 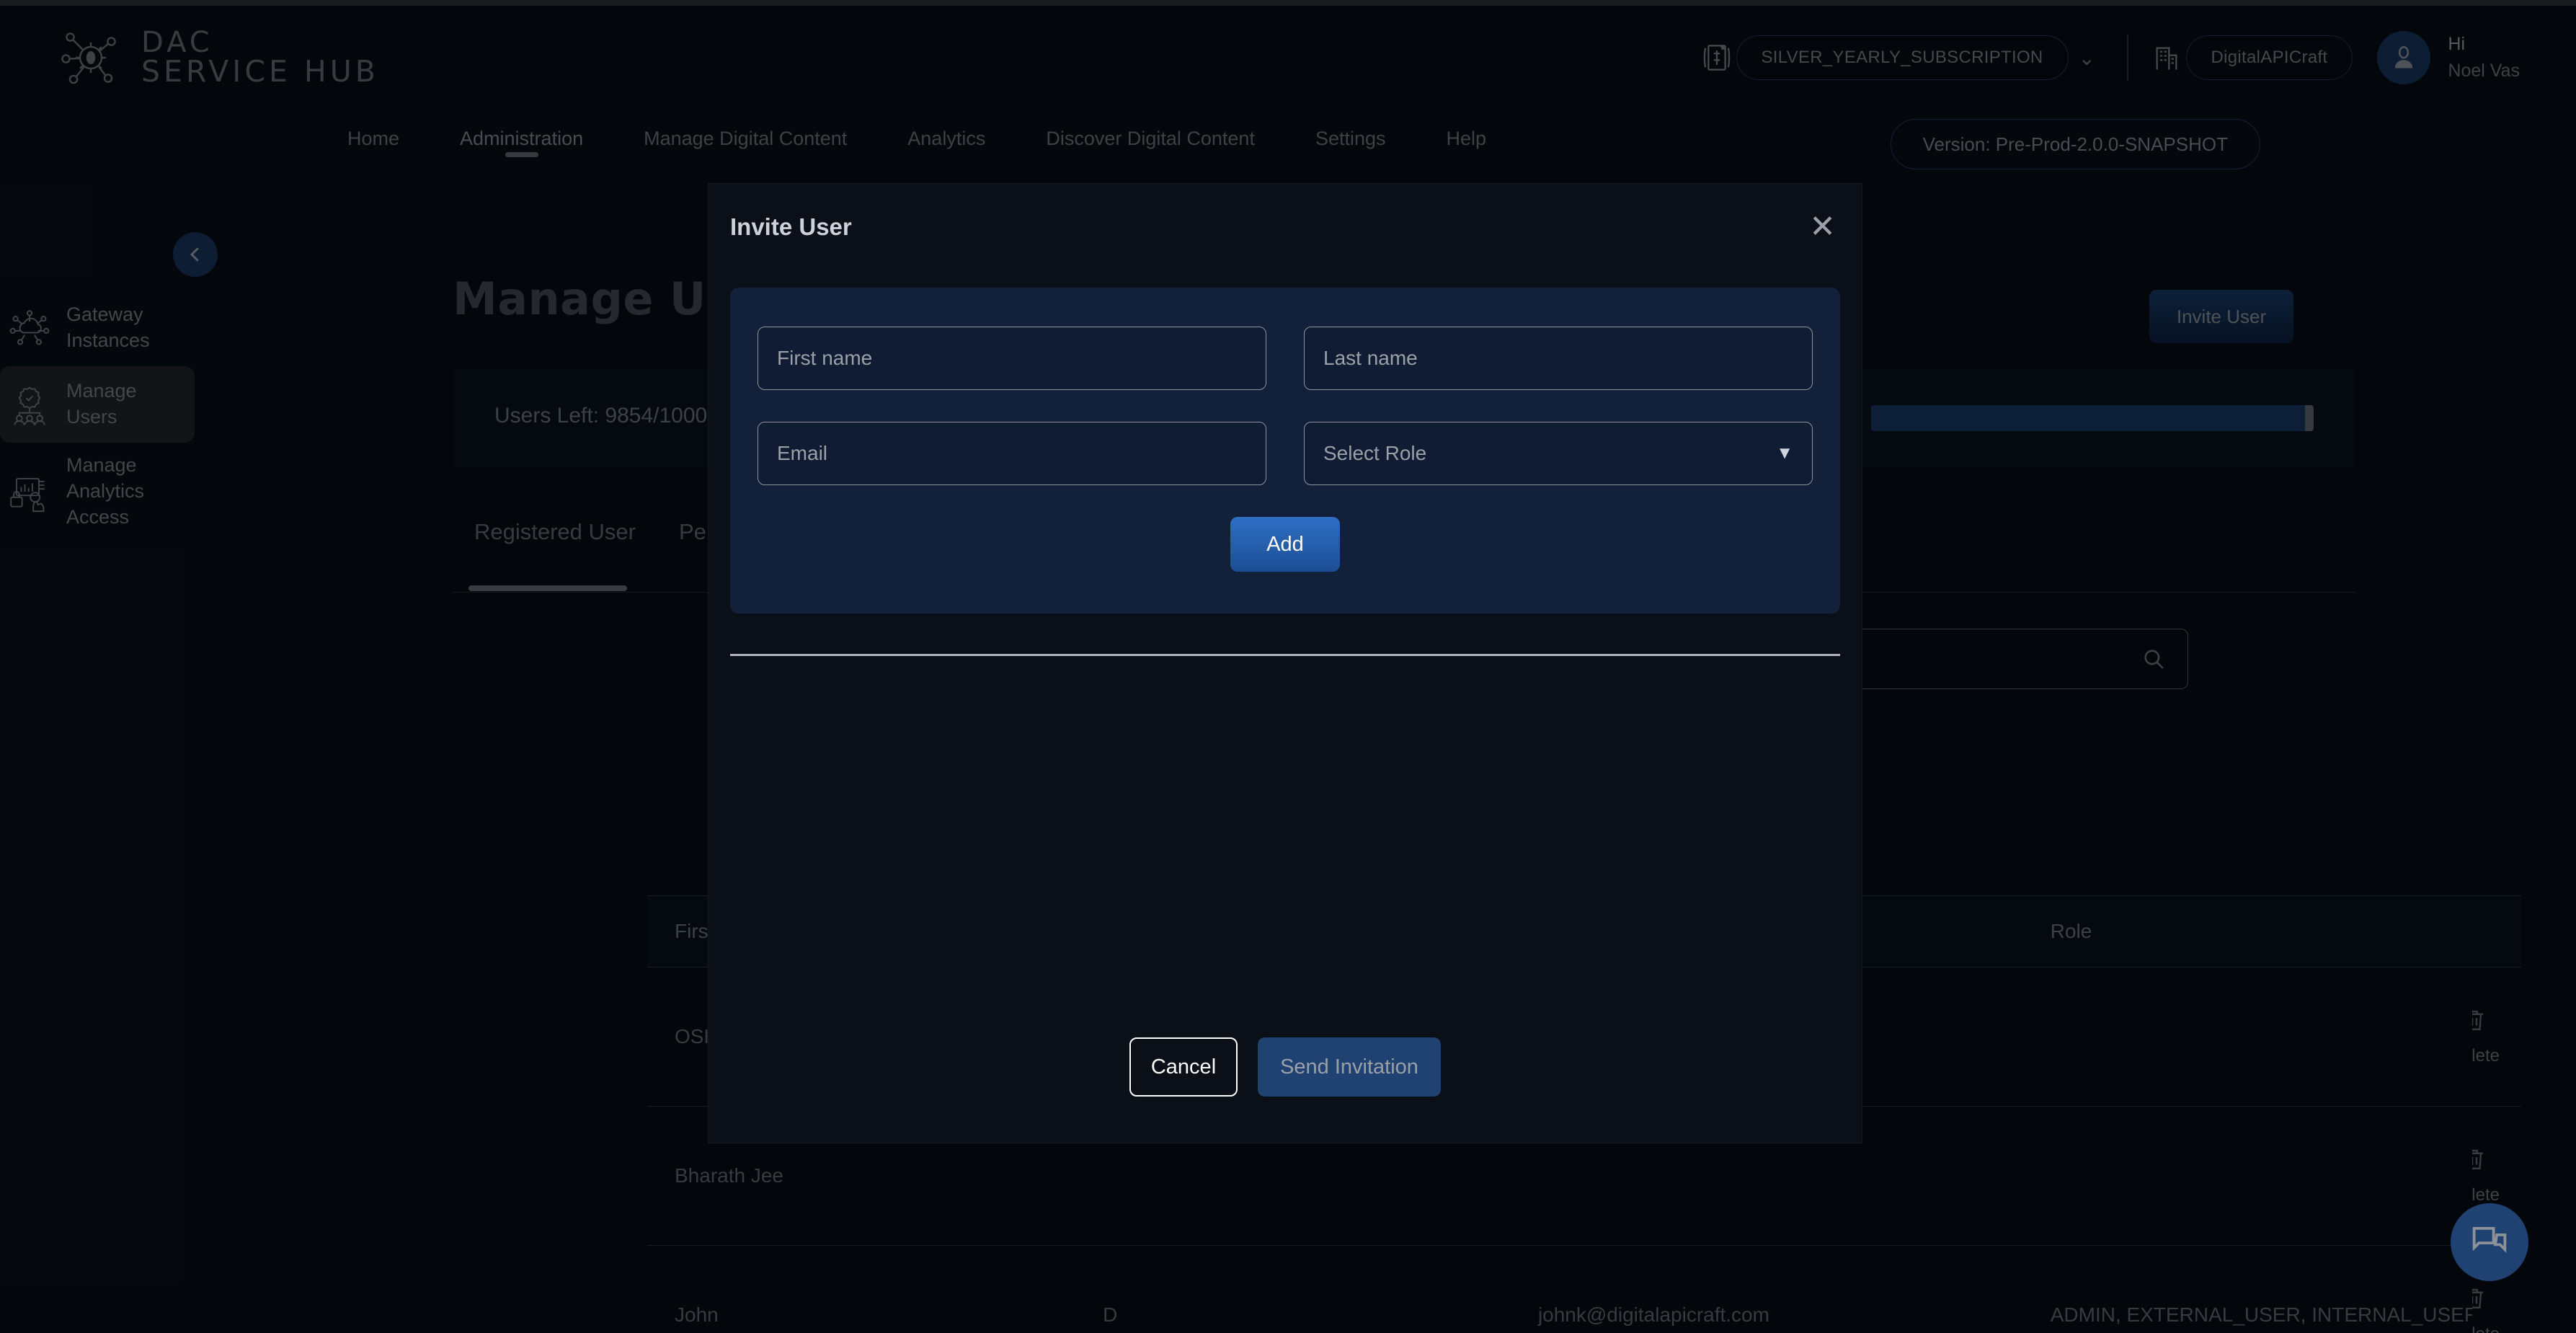 I want to click on role-select-value: Select Role, so click(x=1375, y=453).